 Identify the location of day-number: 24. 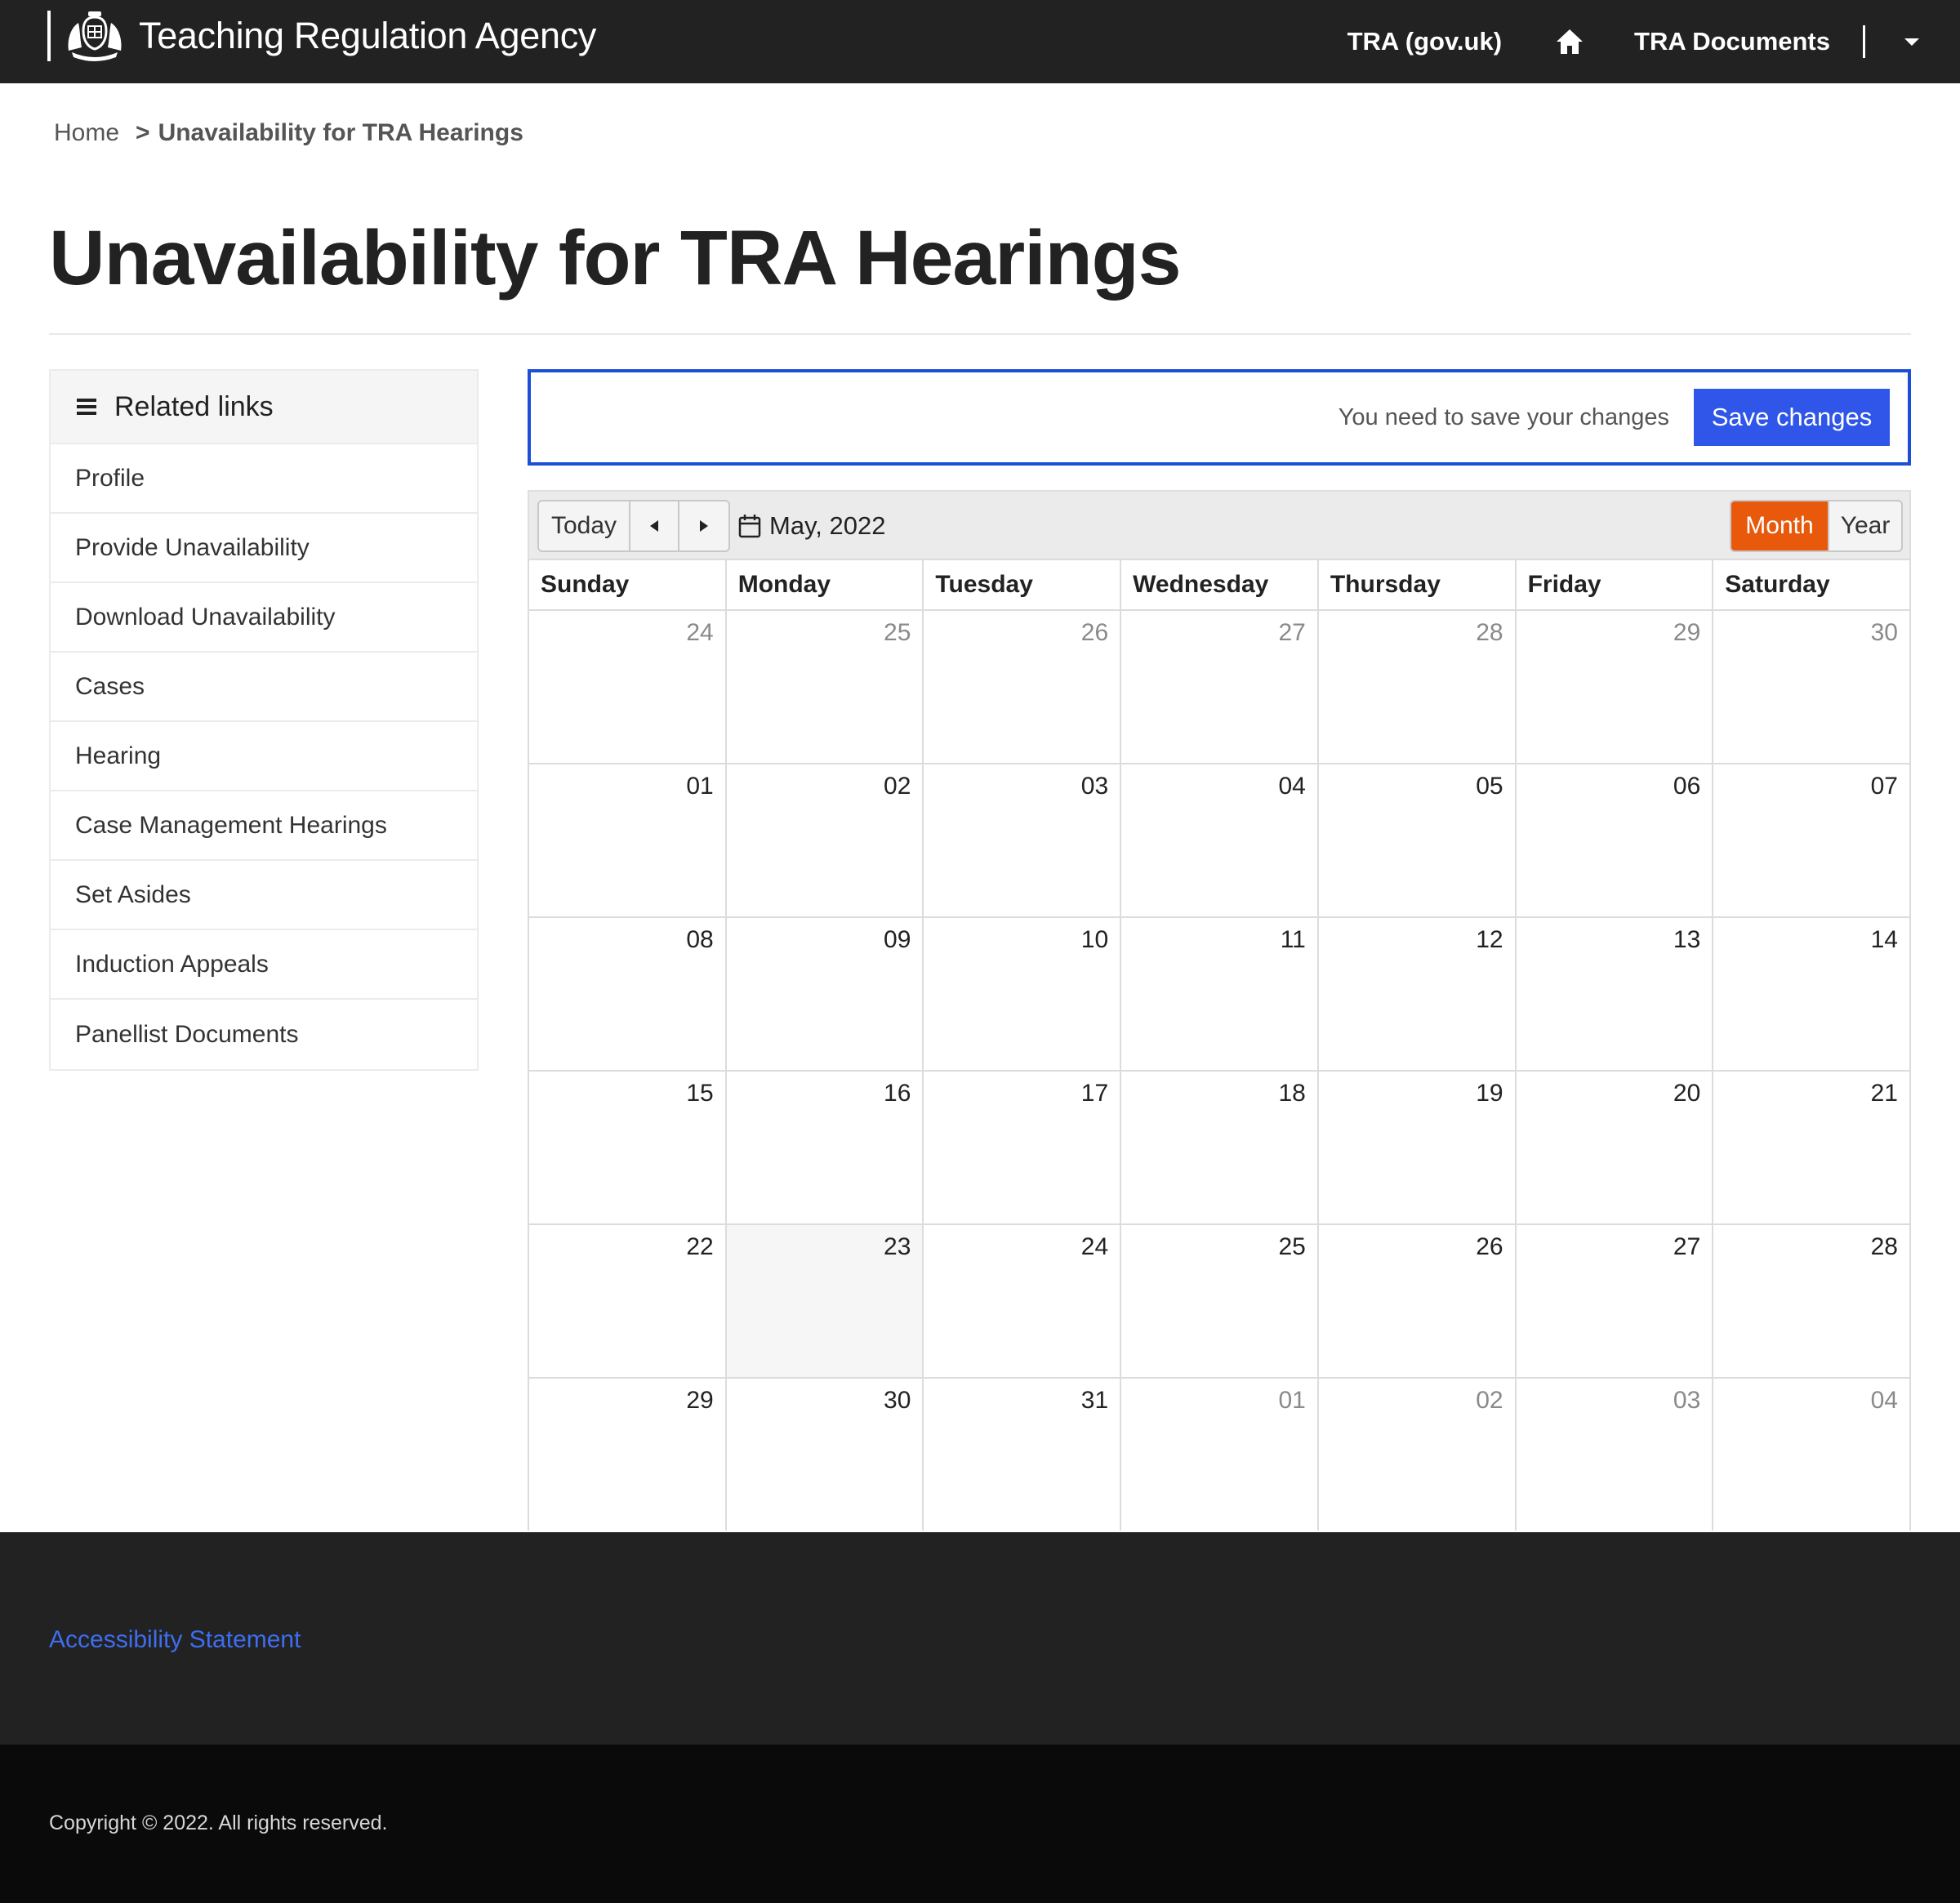
(700, 632).